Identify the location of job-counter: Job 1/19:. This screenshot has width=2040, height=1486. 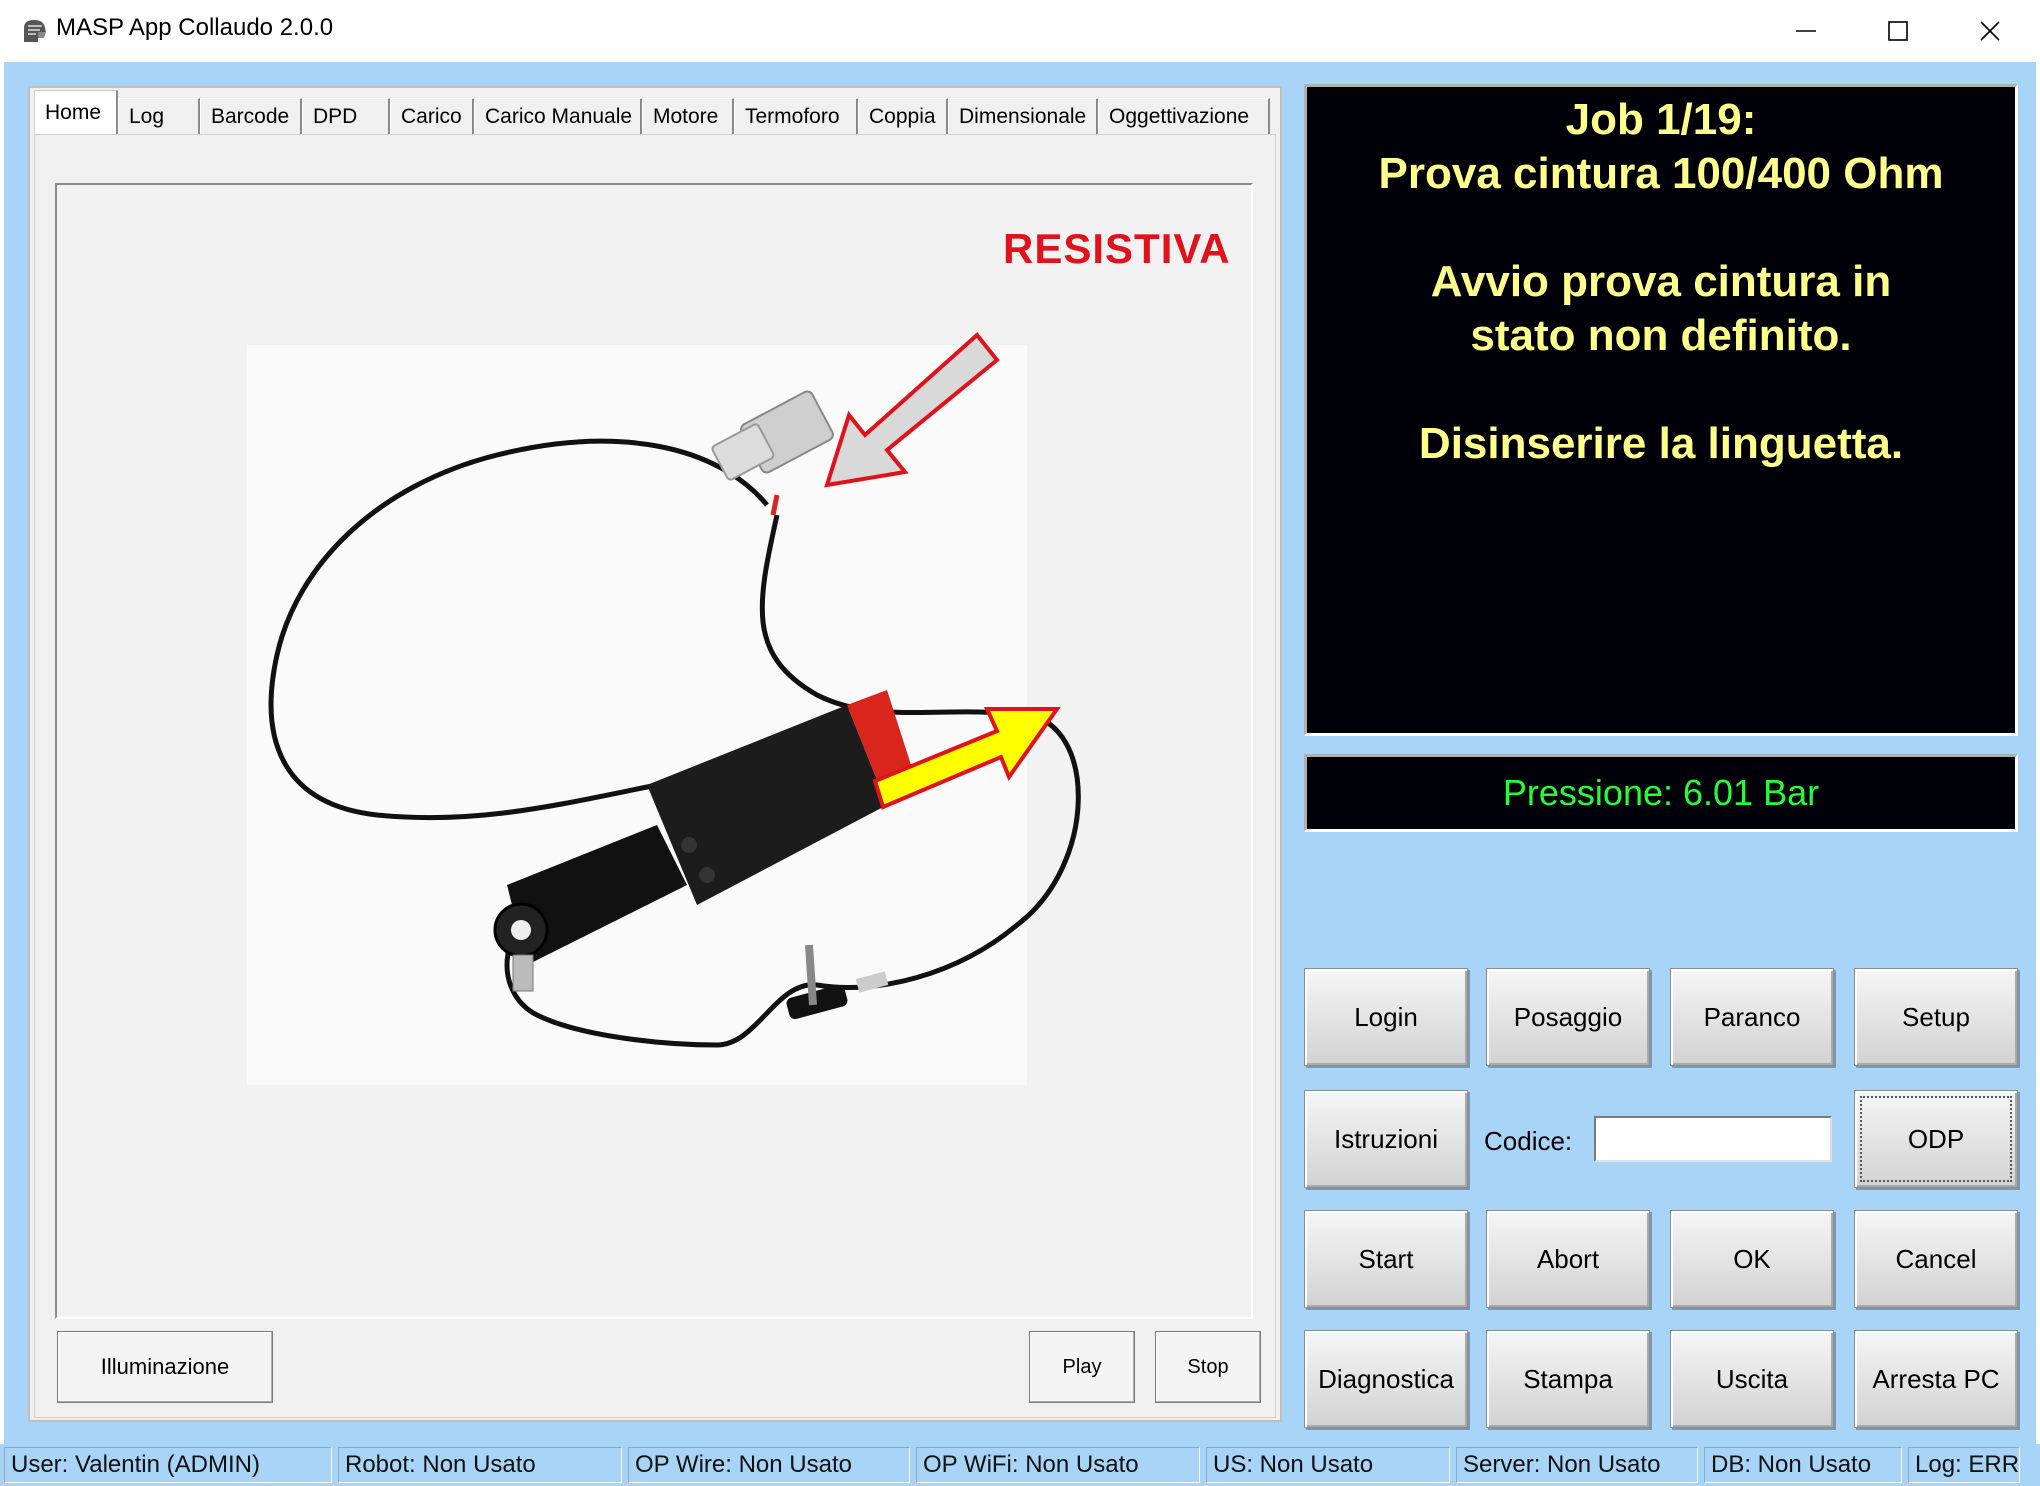
(1661, 119).